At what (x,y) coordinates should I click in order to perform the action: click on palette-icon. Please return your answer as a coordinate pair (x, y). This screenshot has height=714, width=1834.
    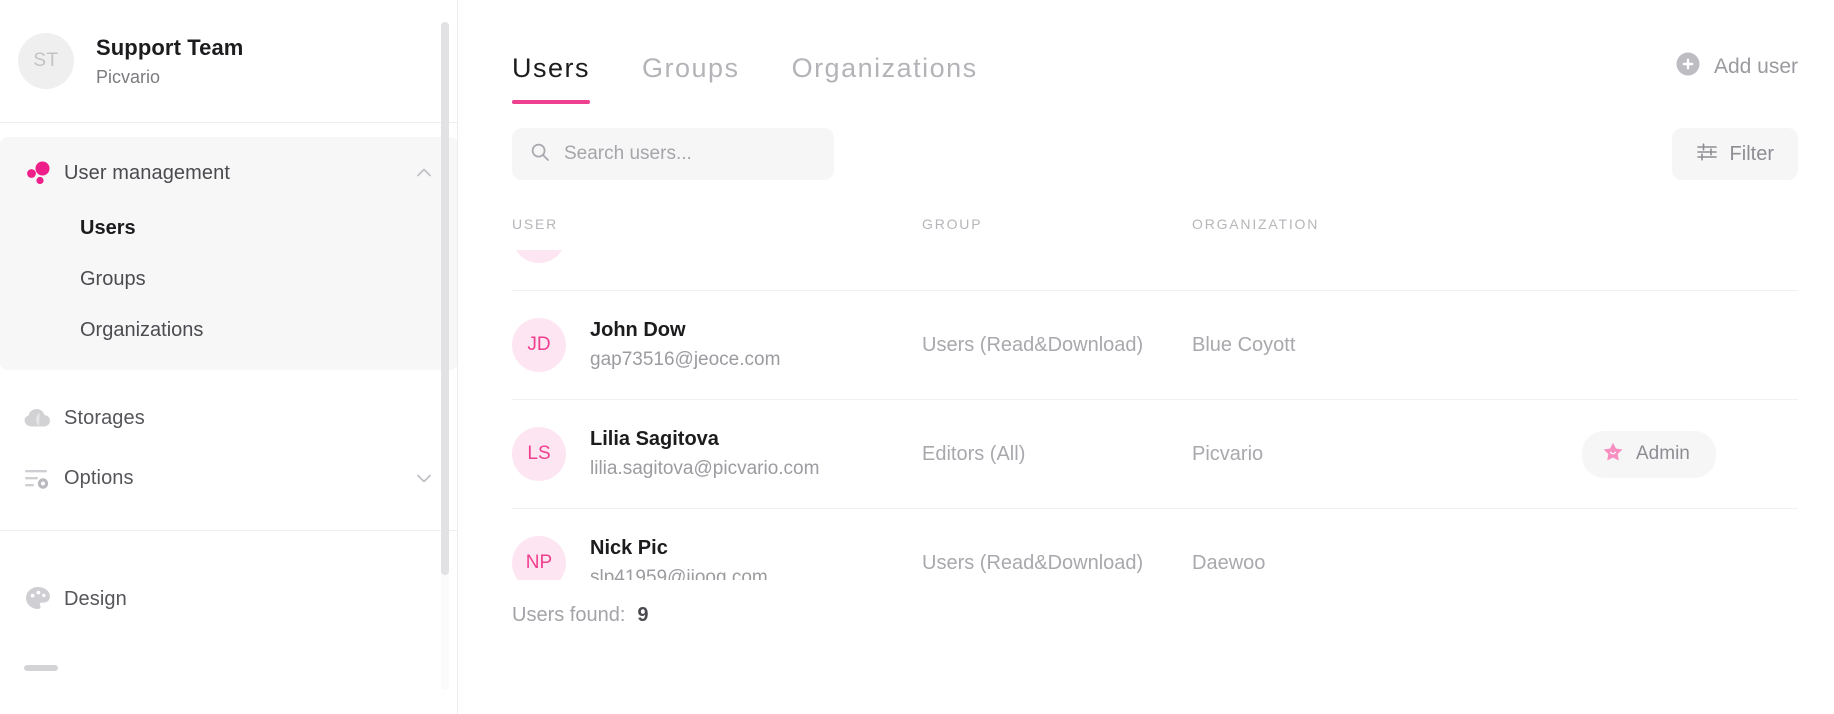
    Looking at the image, I should click on (44, 599).